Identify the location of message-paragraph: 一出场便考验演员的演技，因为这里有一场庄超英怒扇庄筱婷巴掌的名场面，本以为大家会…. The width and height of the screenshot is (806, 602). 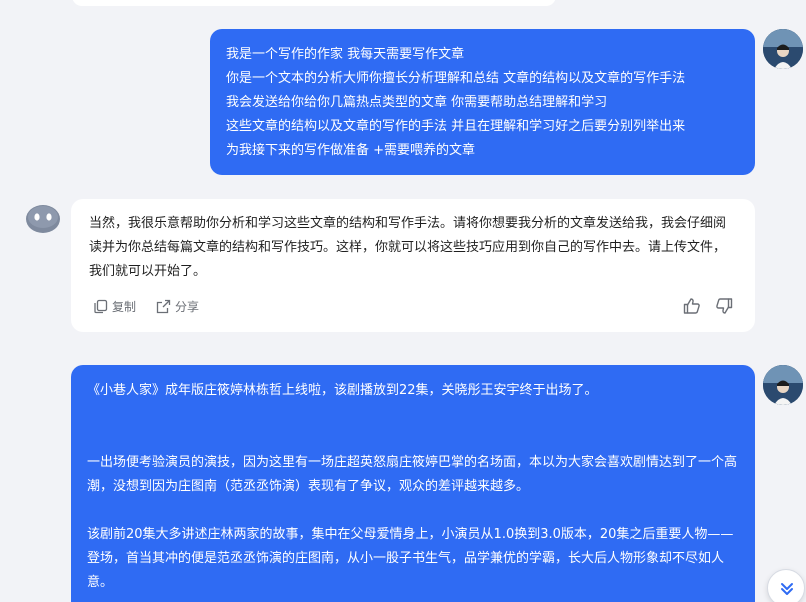
(412, 474).